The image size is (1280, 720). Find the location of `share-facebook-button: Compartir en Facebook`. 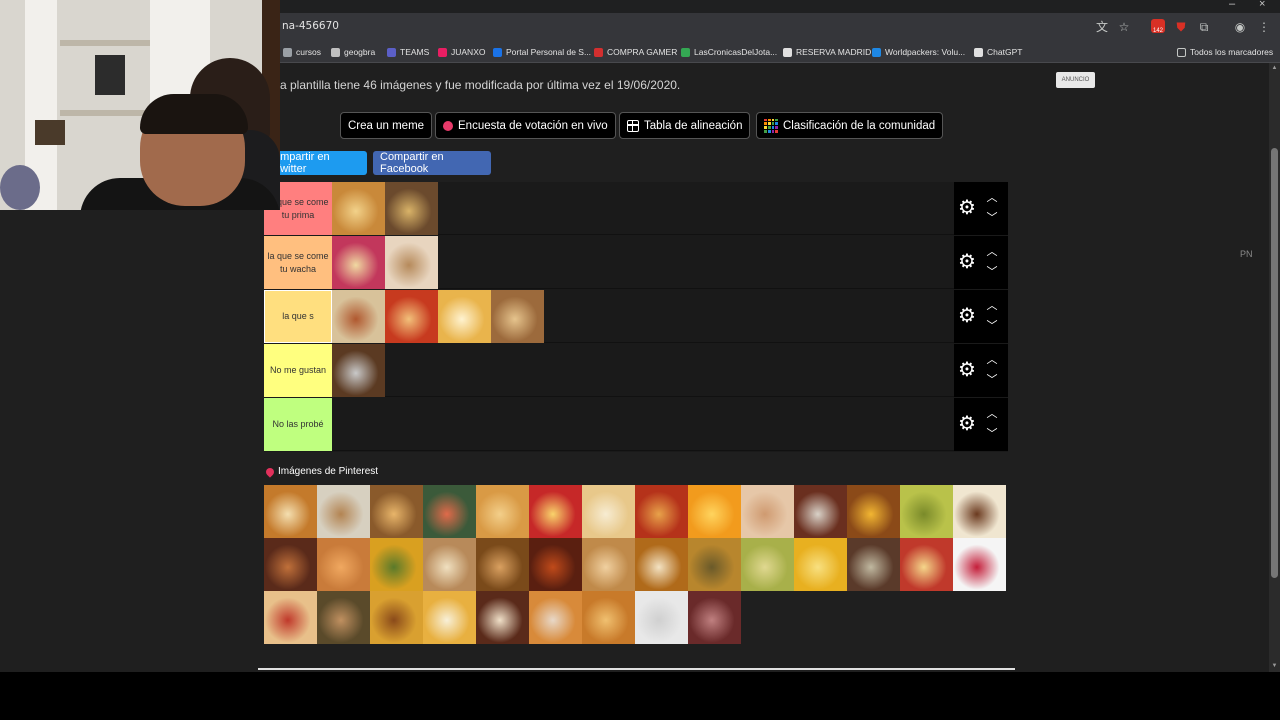

share-facebook-button: Compartir en Facebook is located at coordinates (432, 163).